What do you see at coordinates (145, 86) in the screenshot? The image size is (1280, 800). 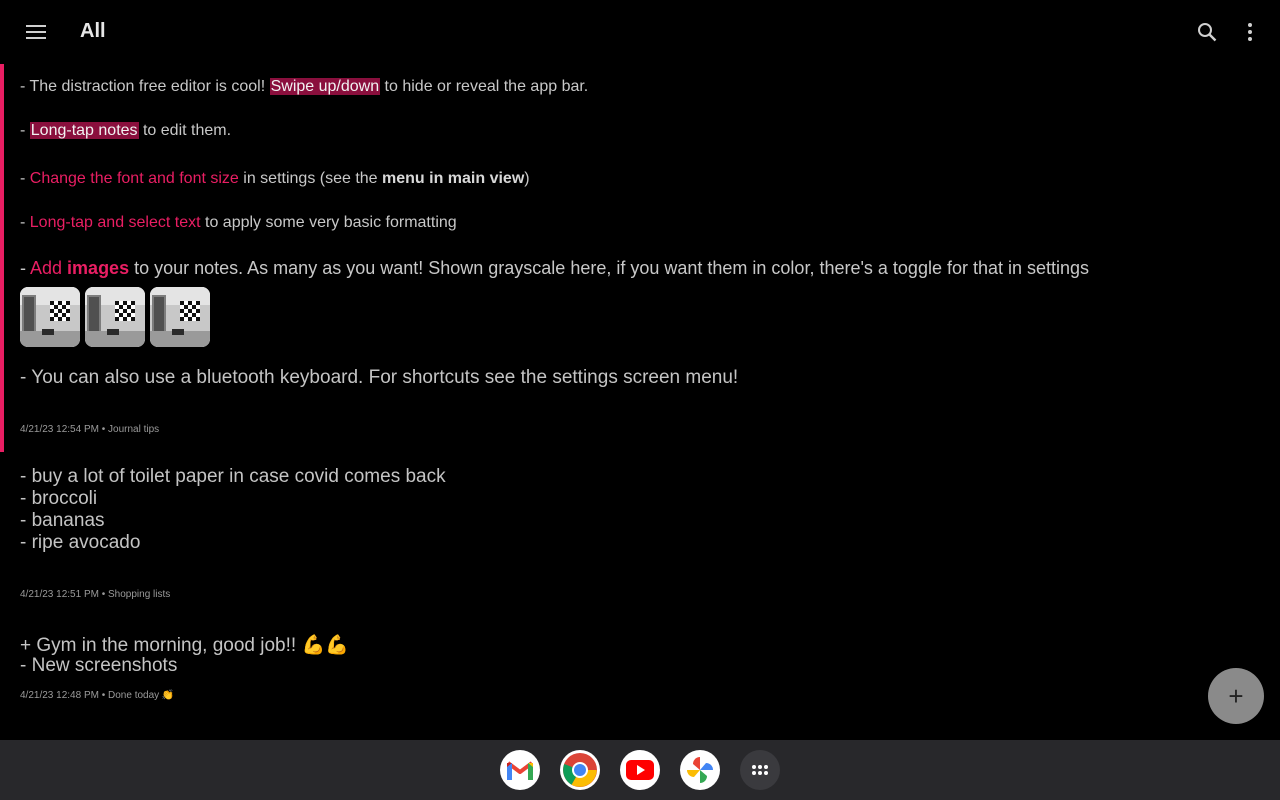 I see `text-span: - The distraction free editor is cool!` at bounding box center [145, 86].